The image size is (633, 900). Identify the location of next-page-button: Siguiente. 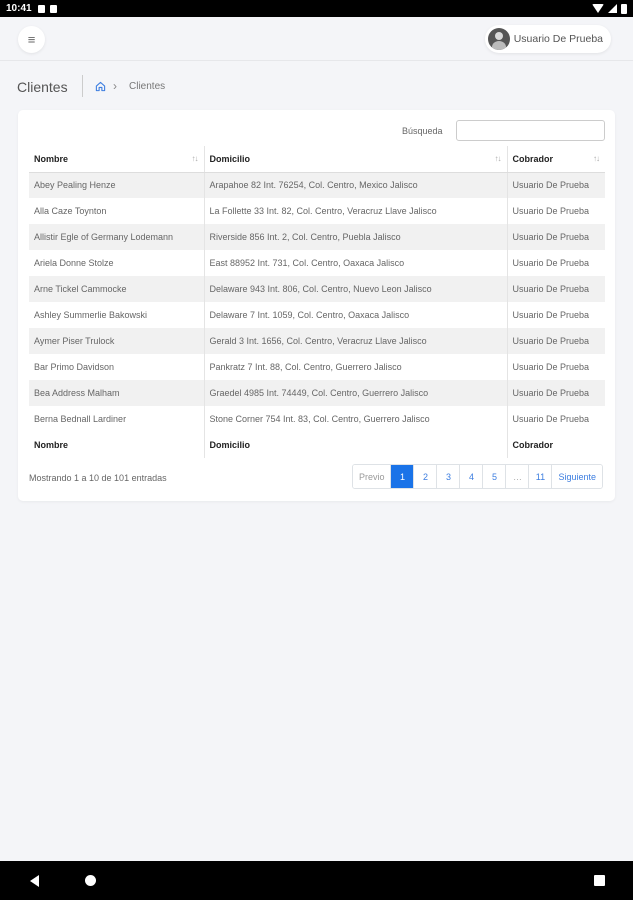
(576, 476).